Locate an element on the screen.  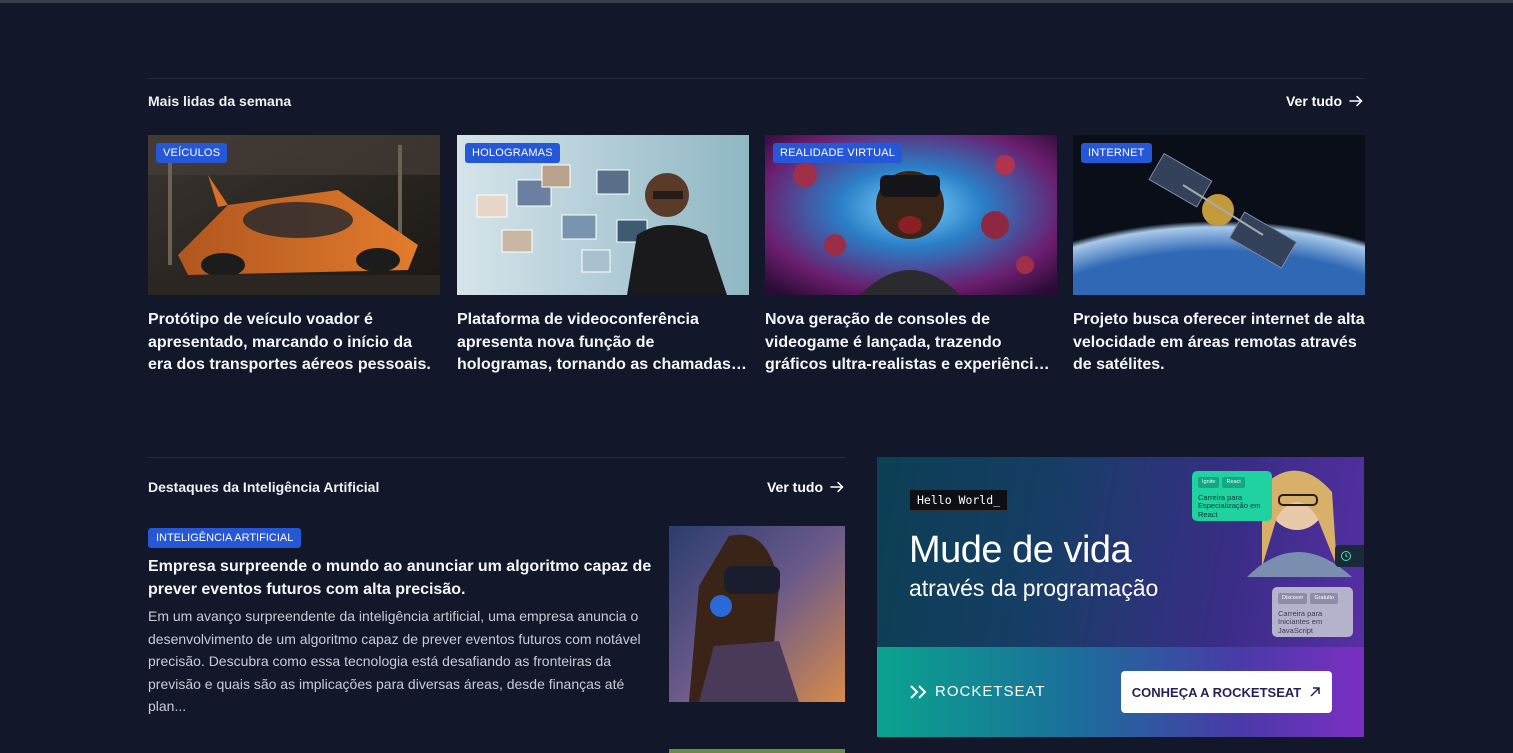
news-card-image: VEÍCULOS is located at coordinates (294, 215).